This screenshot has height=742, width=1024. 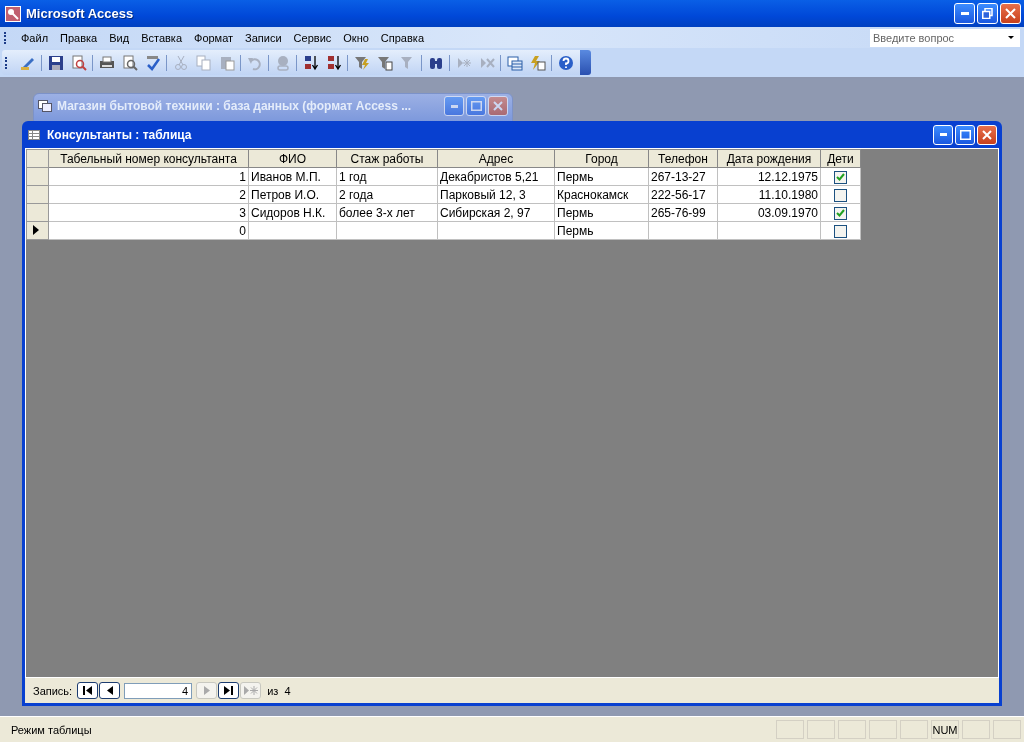 I want to click on column-header: Дата рождения, so click(x=769, y=158).